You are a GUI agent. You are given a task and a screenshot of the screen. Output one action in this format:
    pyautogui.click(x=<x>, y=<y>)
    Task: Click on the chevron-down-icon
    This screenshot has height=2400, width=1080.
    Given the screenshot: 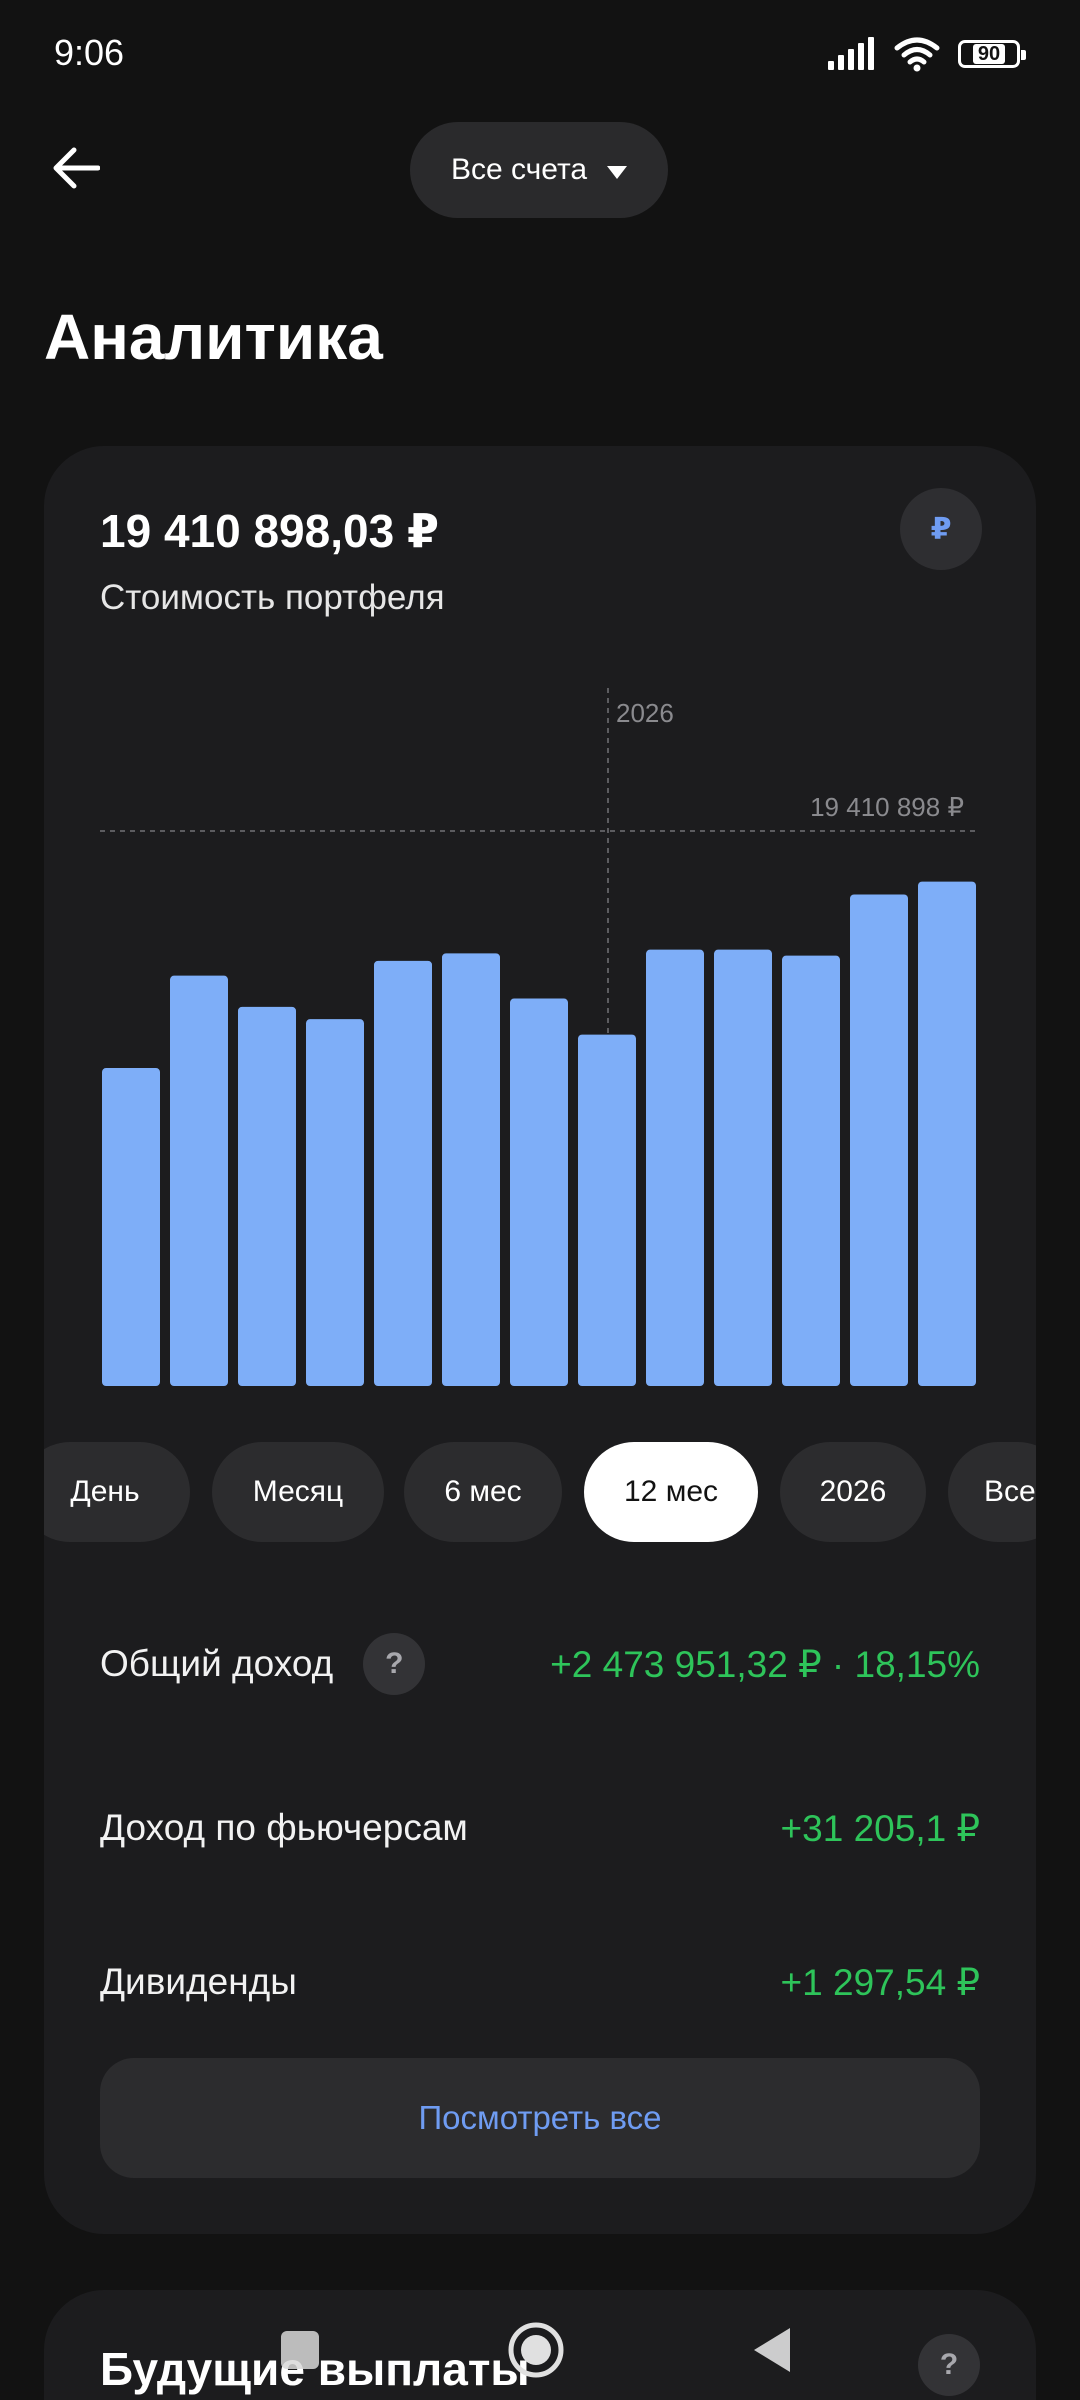 What is the action you would take?
    pyautogui.click(x=617, y=172)
    